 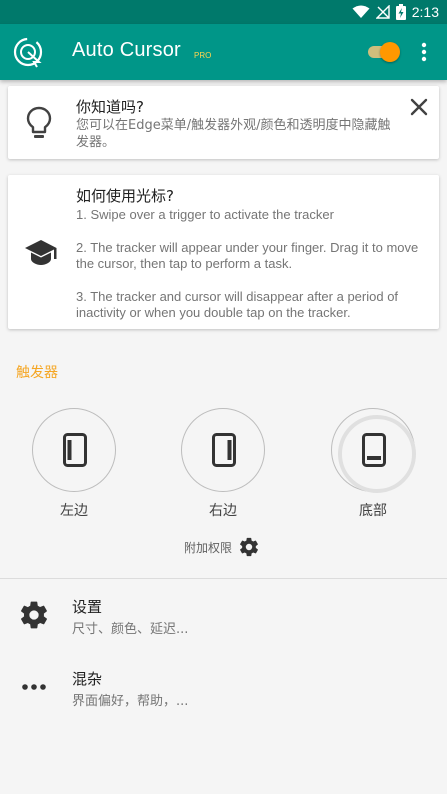 I want to click on pro-badge: PRO, so click(x=203, y=55).